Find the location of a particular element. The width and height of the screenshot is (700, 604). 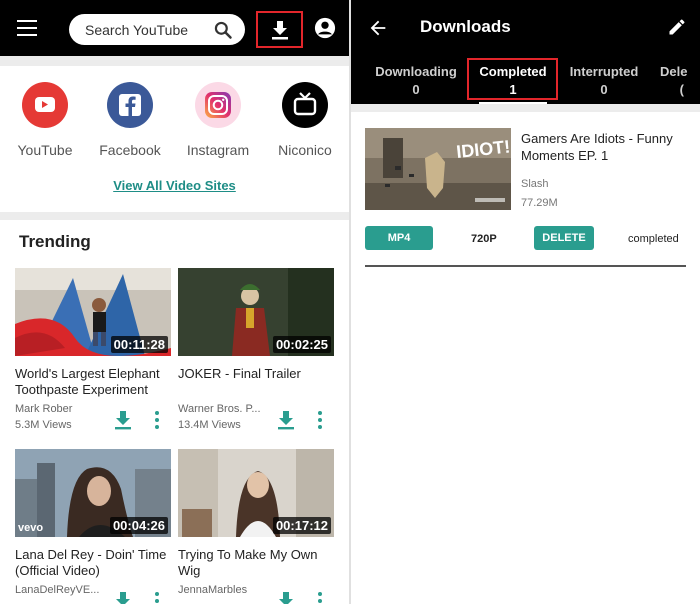

download-author: Slash is located at coordinates (535, 184).